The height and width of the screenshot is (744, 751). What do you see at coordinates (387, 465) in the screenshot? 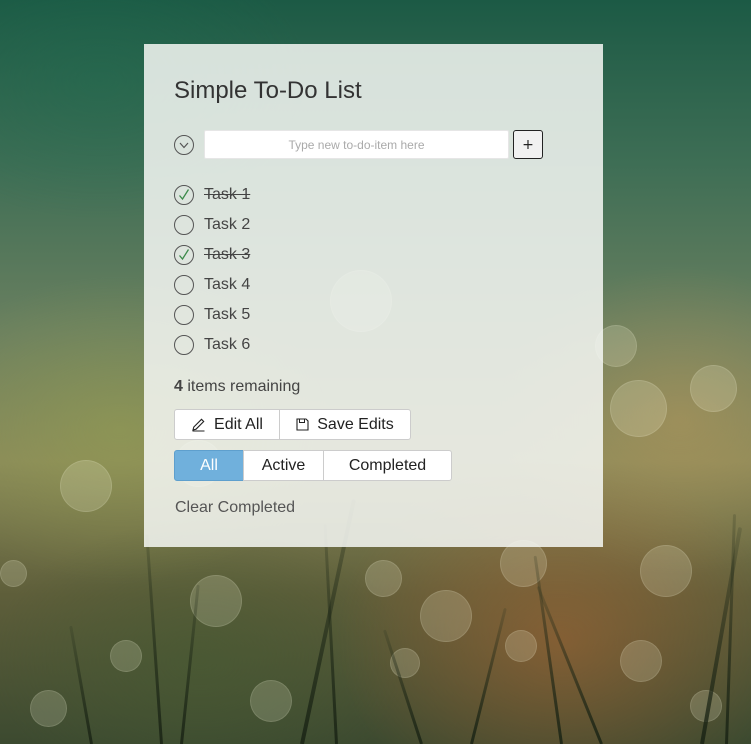
I see `filter-completed-button: Completed` at bounding box center [387, 465].